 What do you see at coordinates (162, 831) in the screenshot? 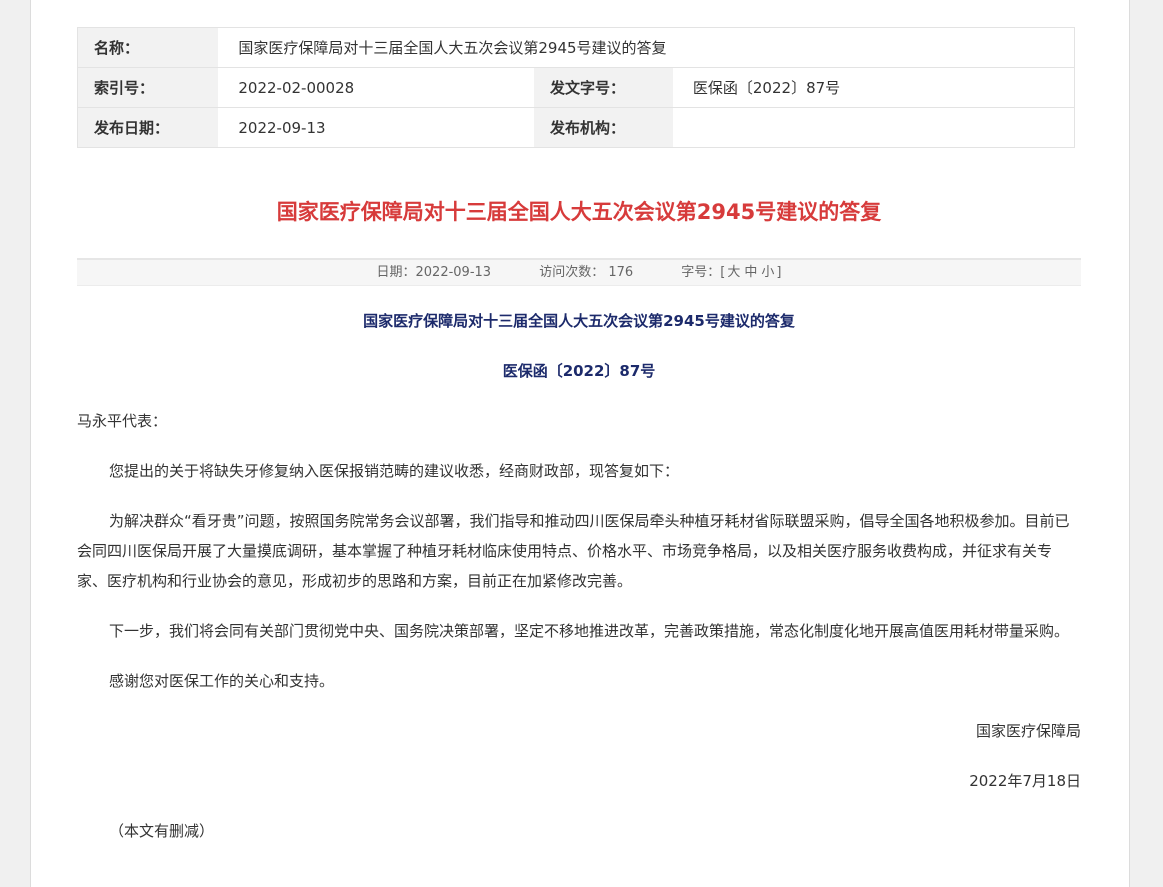
I see `article-note: （本文有删减）` at bounding box center [162, 831].